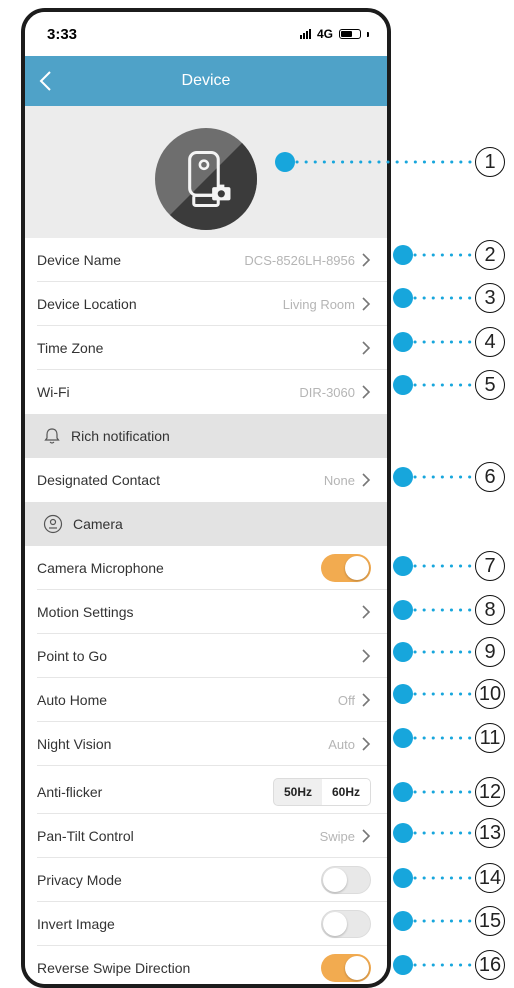 The image size is (514, 988). I want to click on page-title: Device, so click(206, 80).